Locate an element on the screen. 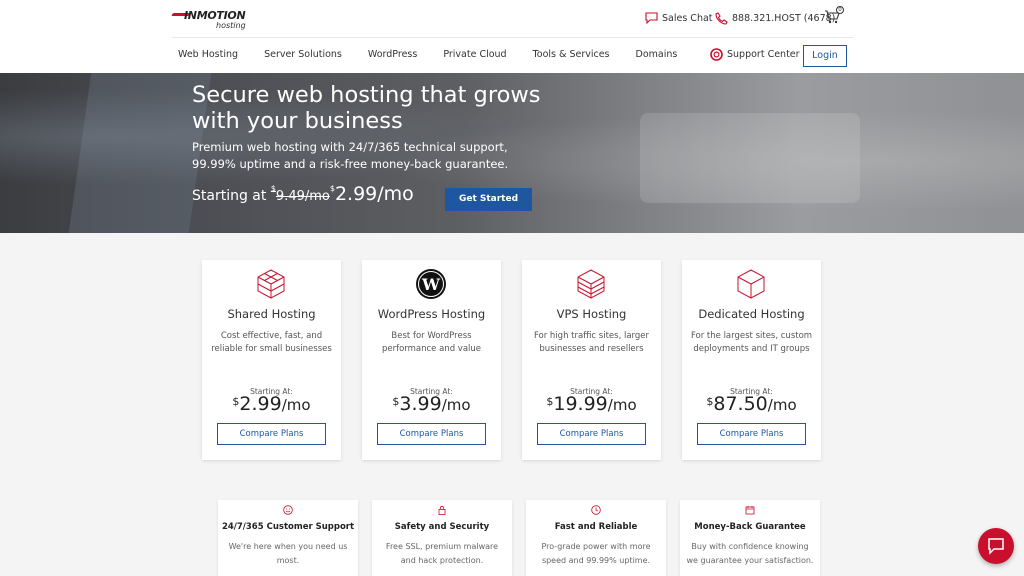 The width and height of the screenshot is (1024, 576). cart-button: 0 is located at coordinates (834, 16).